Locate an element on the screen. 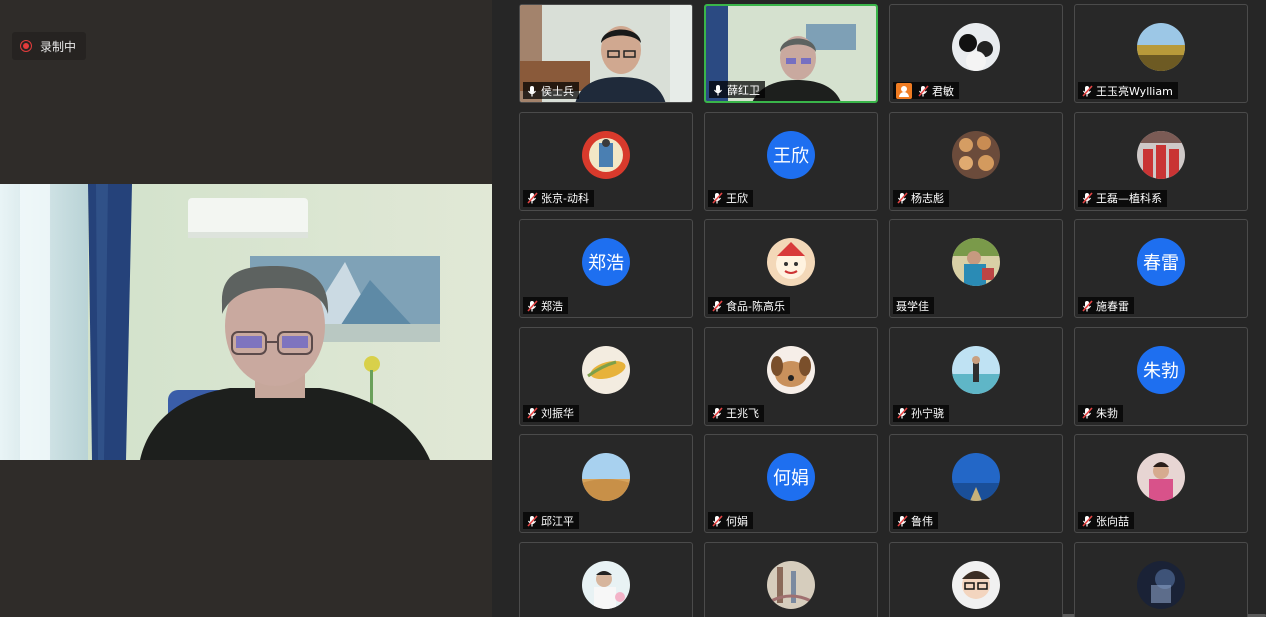 Image resolution: width=1266 pixels, height=617 pixels. avatar: 朱勃 is located at coordinates (1161, 369).